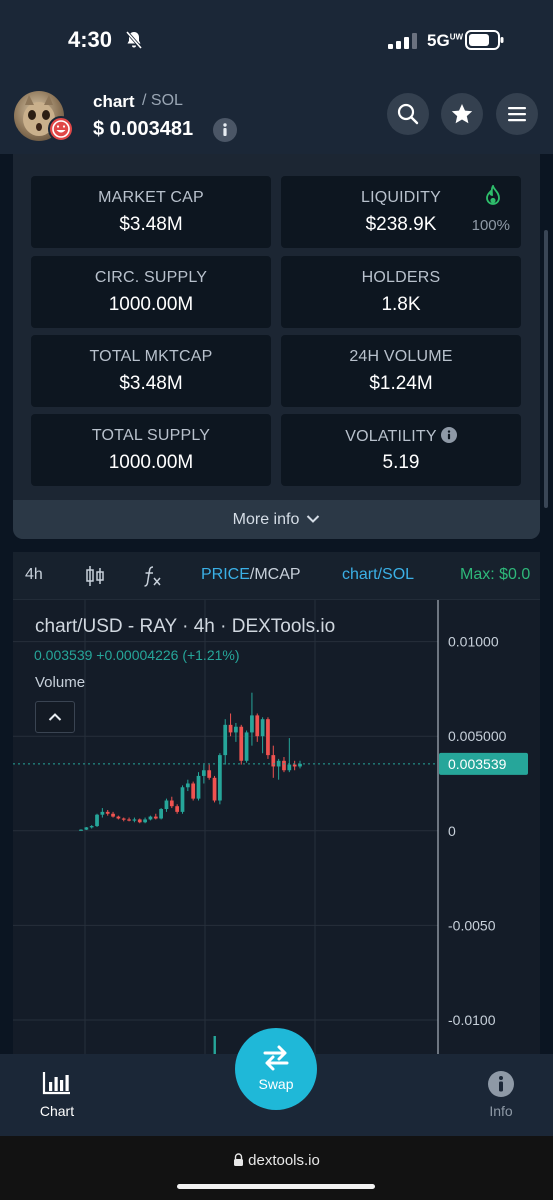 The image size is (553, 1200). Describe the element at coordinates (151, 292) in the screenshot. I see `stat-circ-supply: CIRC. SUPPLY 1000.00M` at that location.